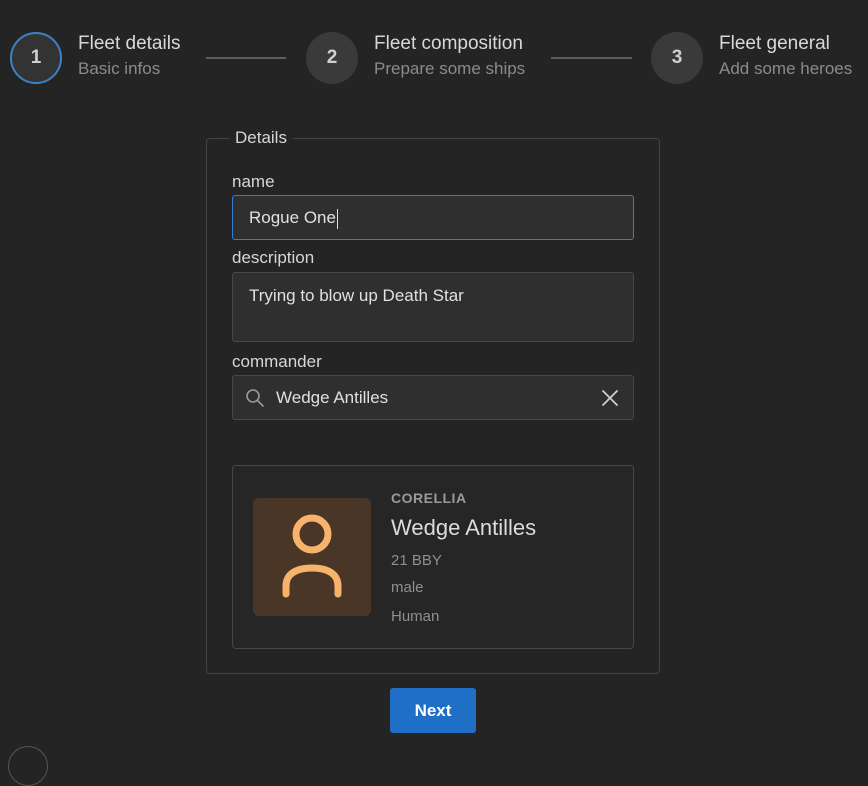 Image resolution: width=868 pixels, height=786 pixels. Describe the element at coordinates (429, 498) in the screenshot. I see `commander-planet: CORELLIA` at that location.